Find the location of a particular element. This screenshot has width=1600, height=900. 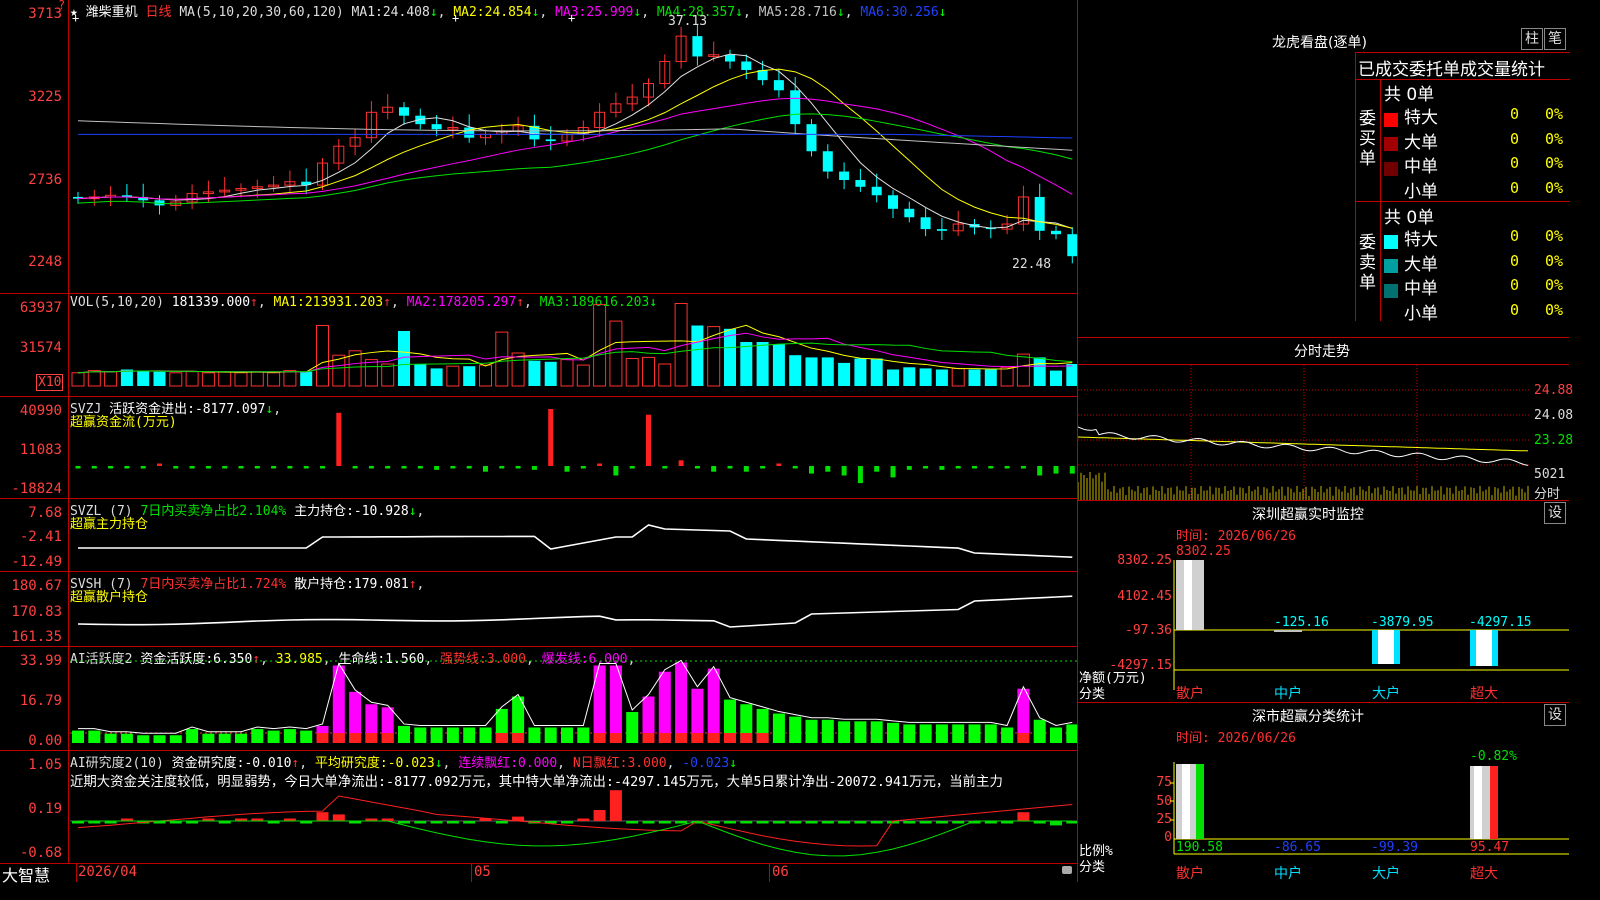

ai-research-chart is located at coordinates (538, 807).